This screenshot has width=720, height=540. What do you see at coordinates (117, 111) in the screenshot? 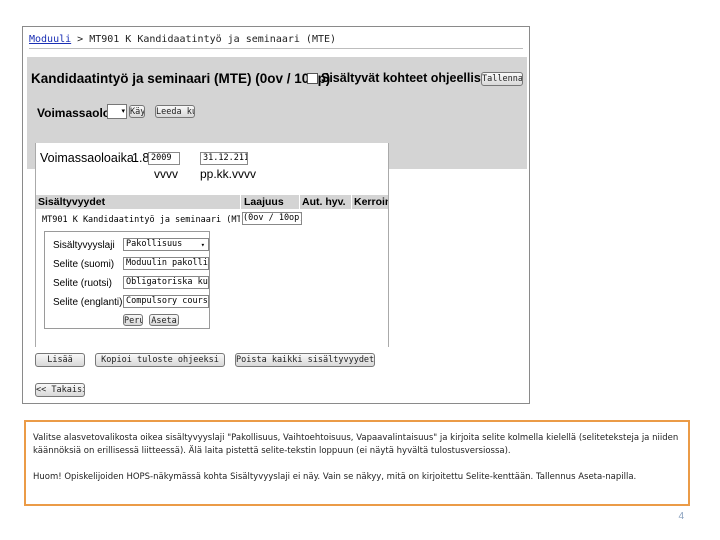
I see `validity-filter-select: ▾` at bounding box center [117, 111].